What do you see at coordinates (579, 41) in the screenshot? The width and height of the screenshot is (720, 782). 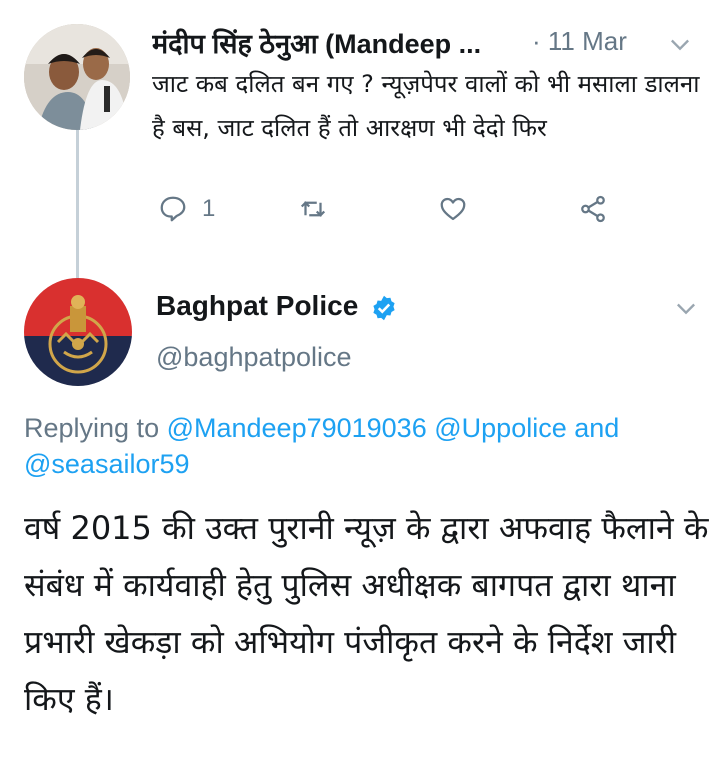 I see `reply-timestamp: · 11 Mar` at bounding box center [579, 41].